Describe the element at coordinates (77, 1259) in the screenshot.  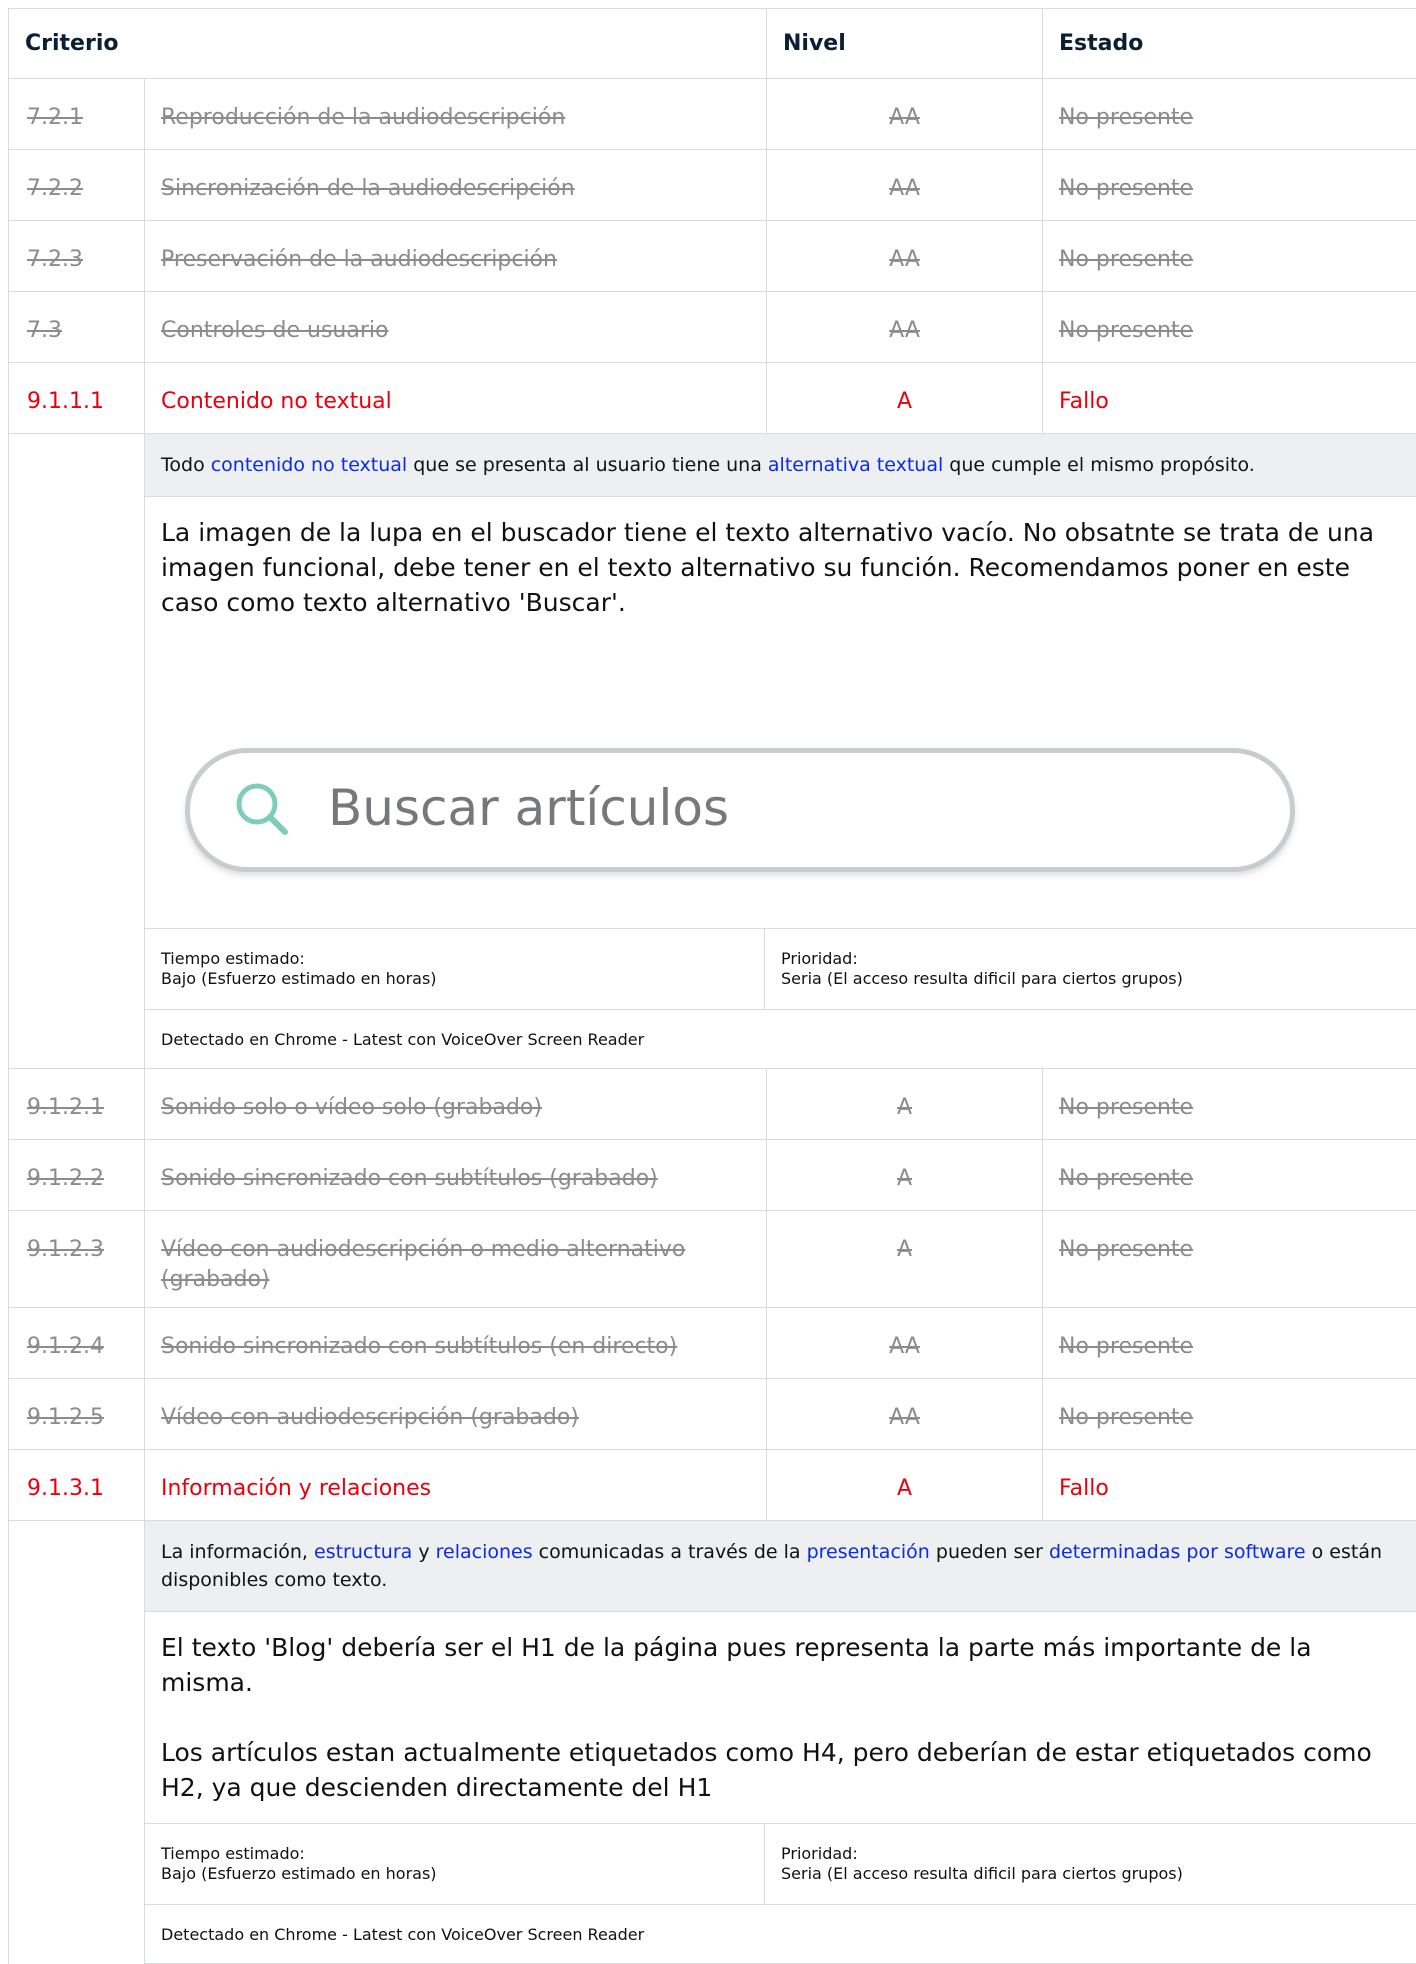
I see `criterion-id: 9.1.2.3` at that location.